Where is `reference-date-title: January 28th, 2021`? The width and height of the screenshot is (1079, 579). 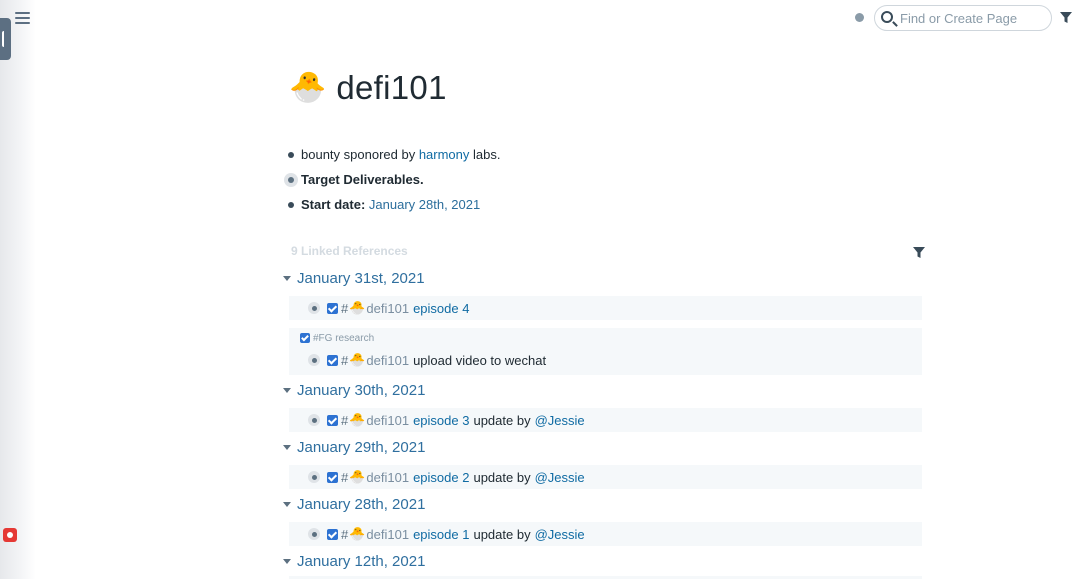
reference-date-title: January 28th, 2021 is located at coordinates (361, 504).